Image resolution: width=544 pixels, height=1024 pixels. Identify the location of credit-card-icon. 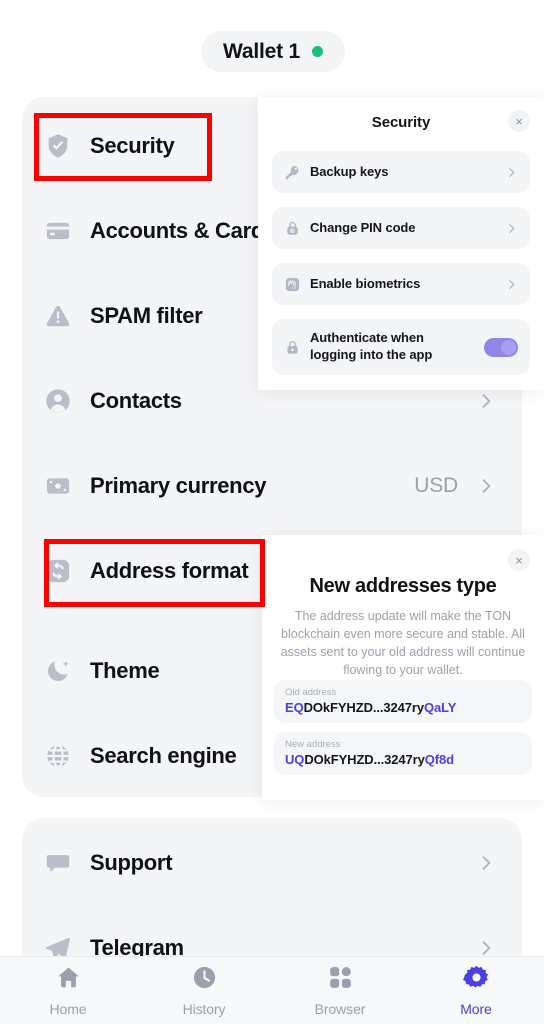
(67, 231).